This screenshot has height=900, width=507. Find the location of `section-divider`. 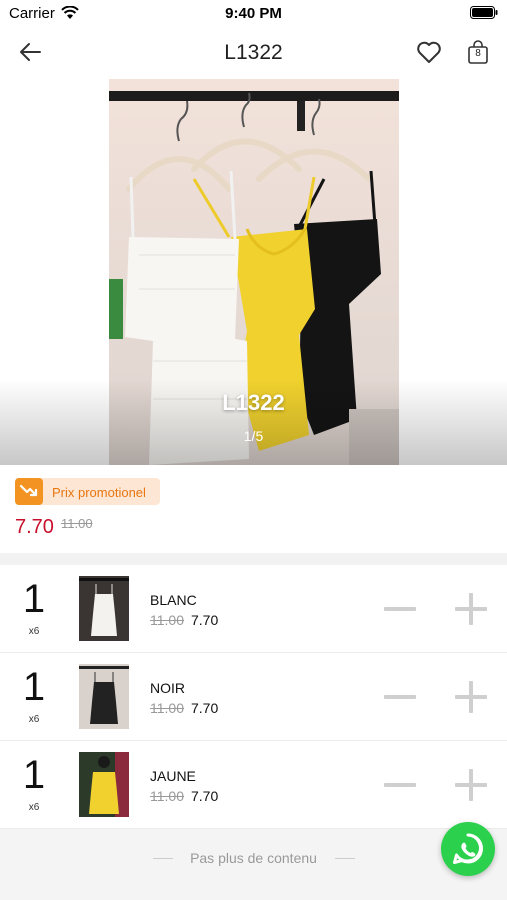

section-divider is located at coordinates (253, 559).